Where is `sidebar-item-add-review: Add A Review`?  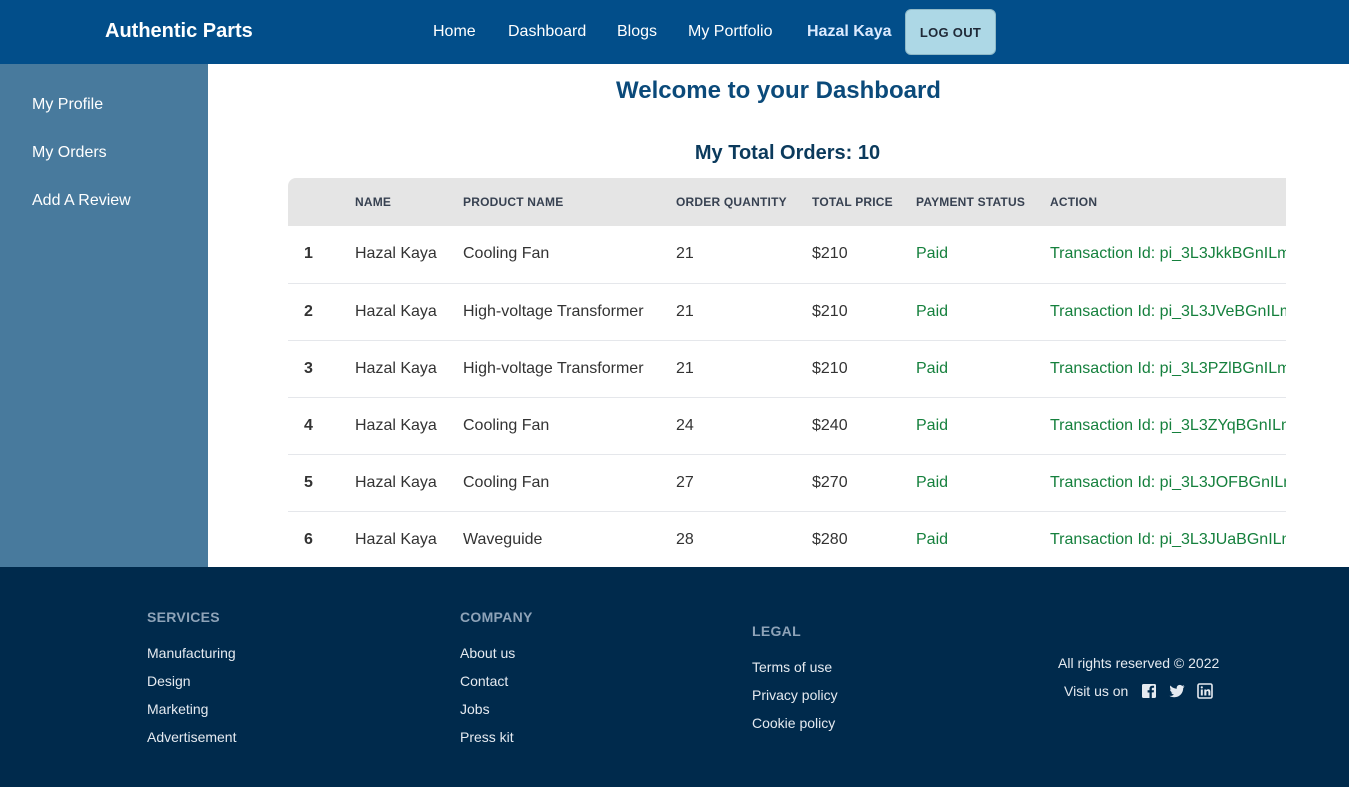 sidebar-item-add-review: Add A Review is located at coordinates (81, 201).